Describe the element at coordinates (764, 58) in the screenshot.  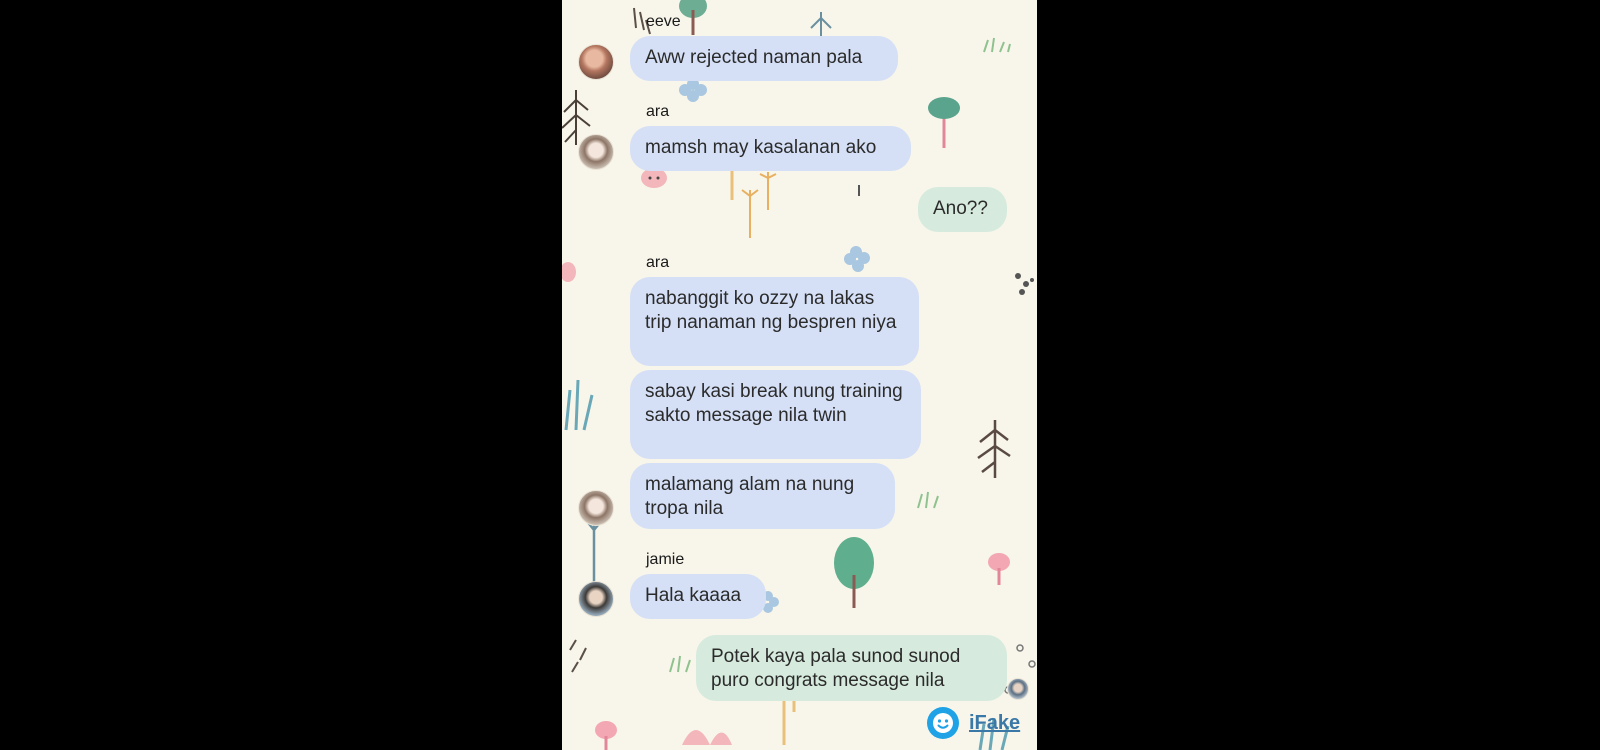
I see `message-bubble: Aww rejected naman pala` at that location.